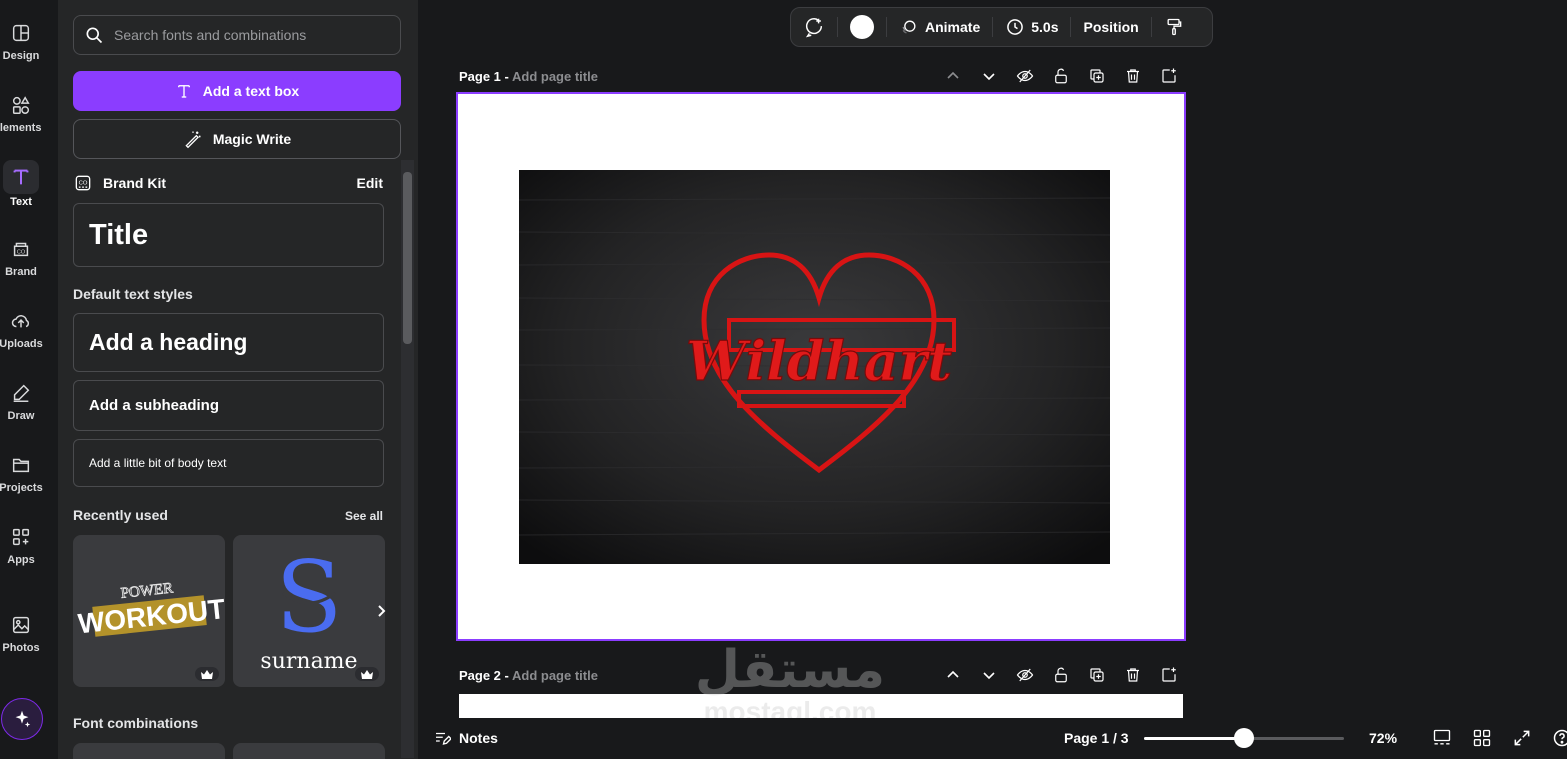 Image resolution: width=1567 pixels, height=759 pixels. I want to click on zoom-slider-fill, so click(1194, 738).